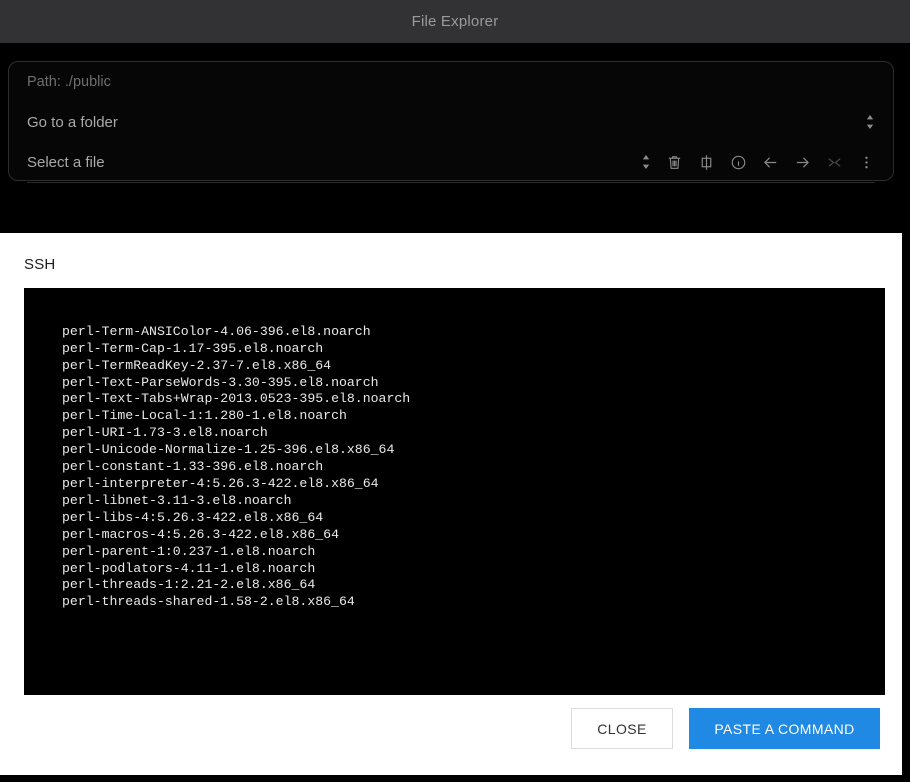 This screenshot has width=910, height=782. I want to click on terminal-package-line: perl-podlators-4.11-1.el8.noarch, so click(189, 568).